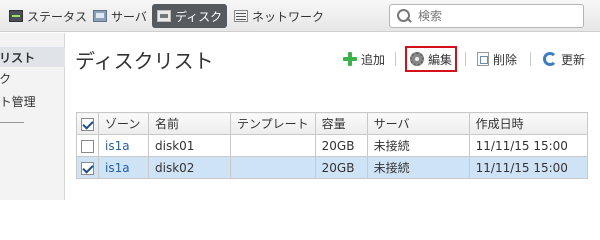 The height and width of the screenshot is (240, 600). I want to click on nav-status: ステータス, so click(48, 16).